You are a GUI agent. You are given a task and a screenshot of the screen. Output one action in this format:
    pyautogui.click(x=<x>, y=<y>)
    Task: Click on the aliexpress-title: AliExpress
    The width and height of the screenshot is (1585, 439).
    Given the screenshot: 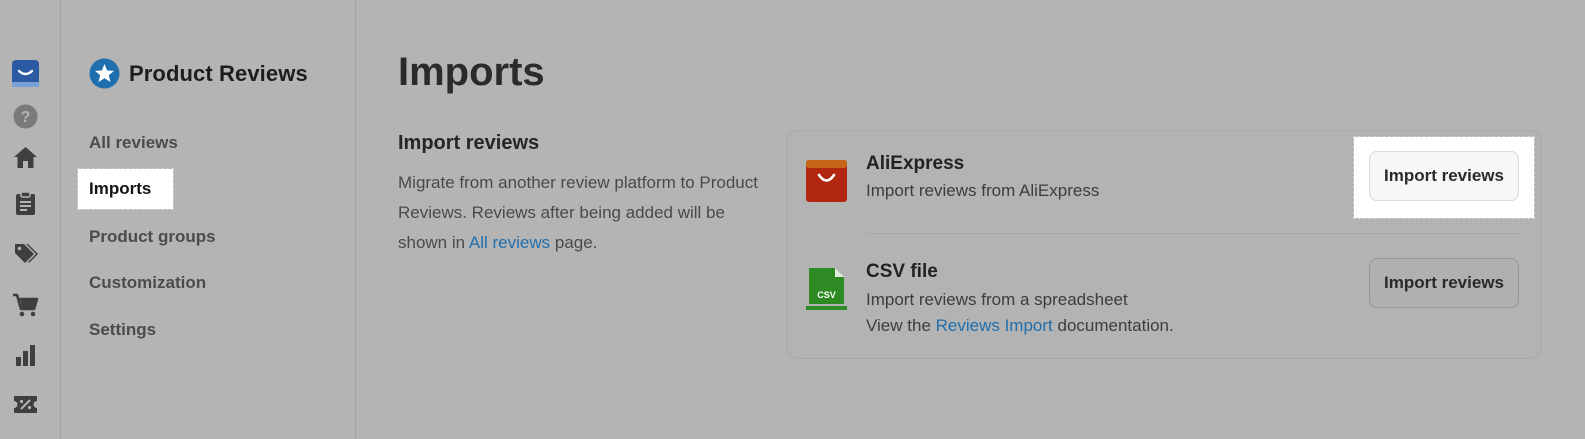 What is the action you would take?
    pyautogui.click(x=915, y=163)
    